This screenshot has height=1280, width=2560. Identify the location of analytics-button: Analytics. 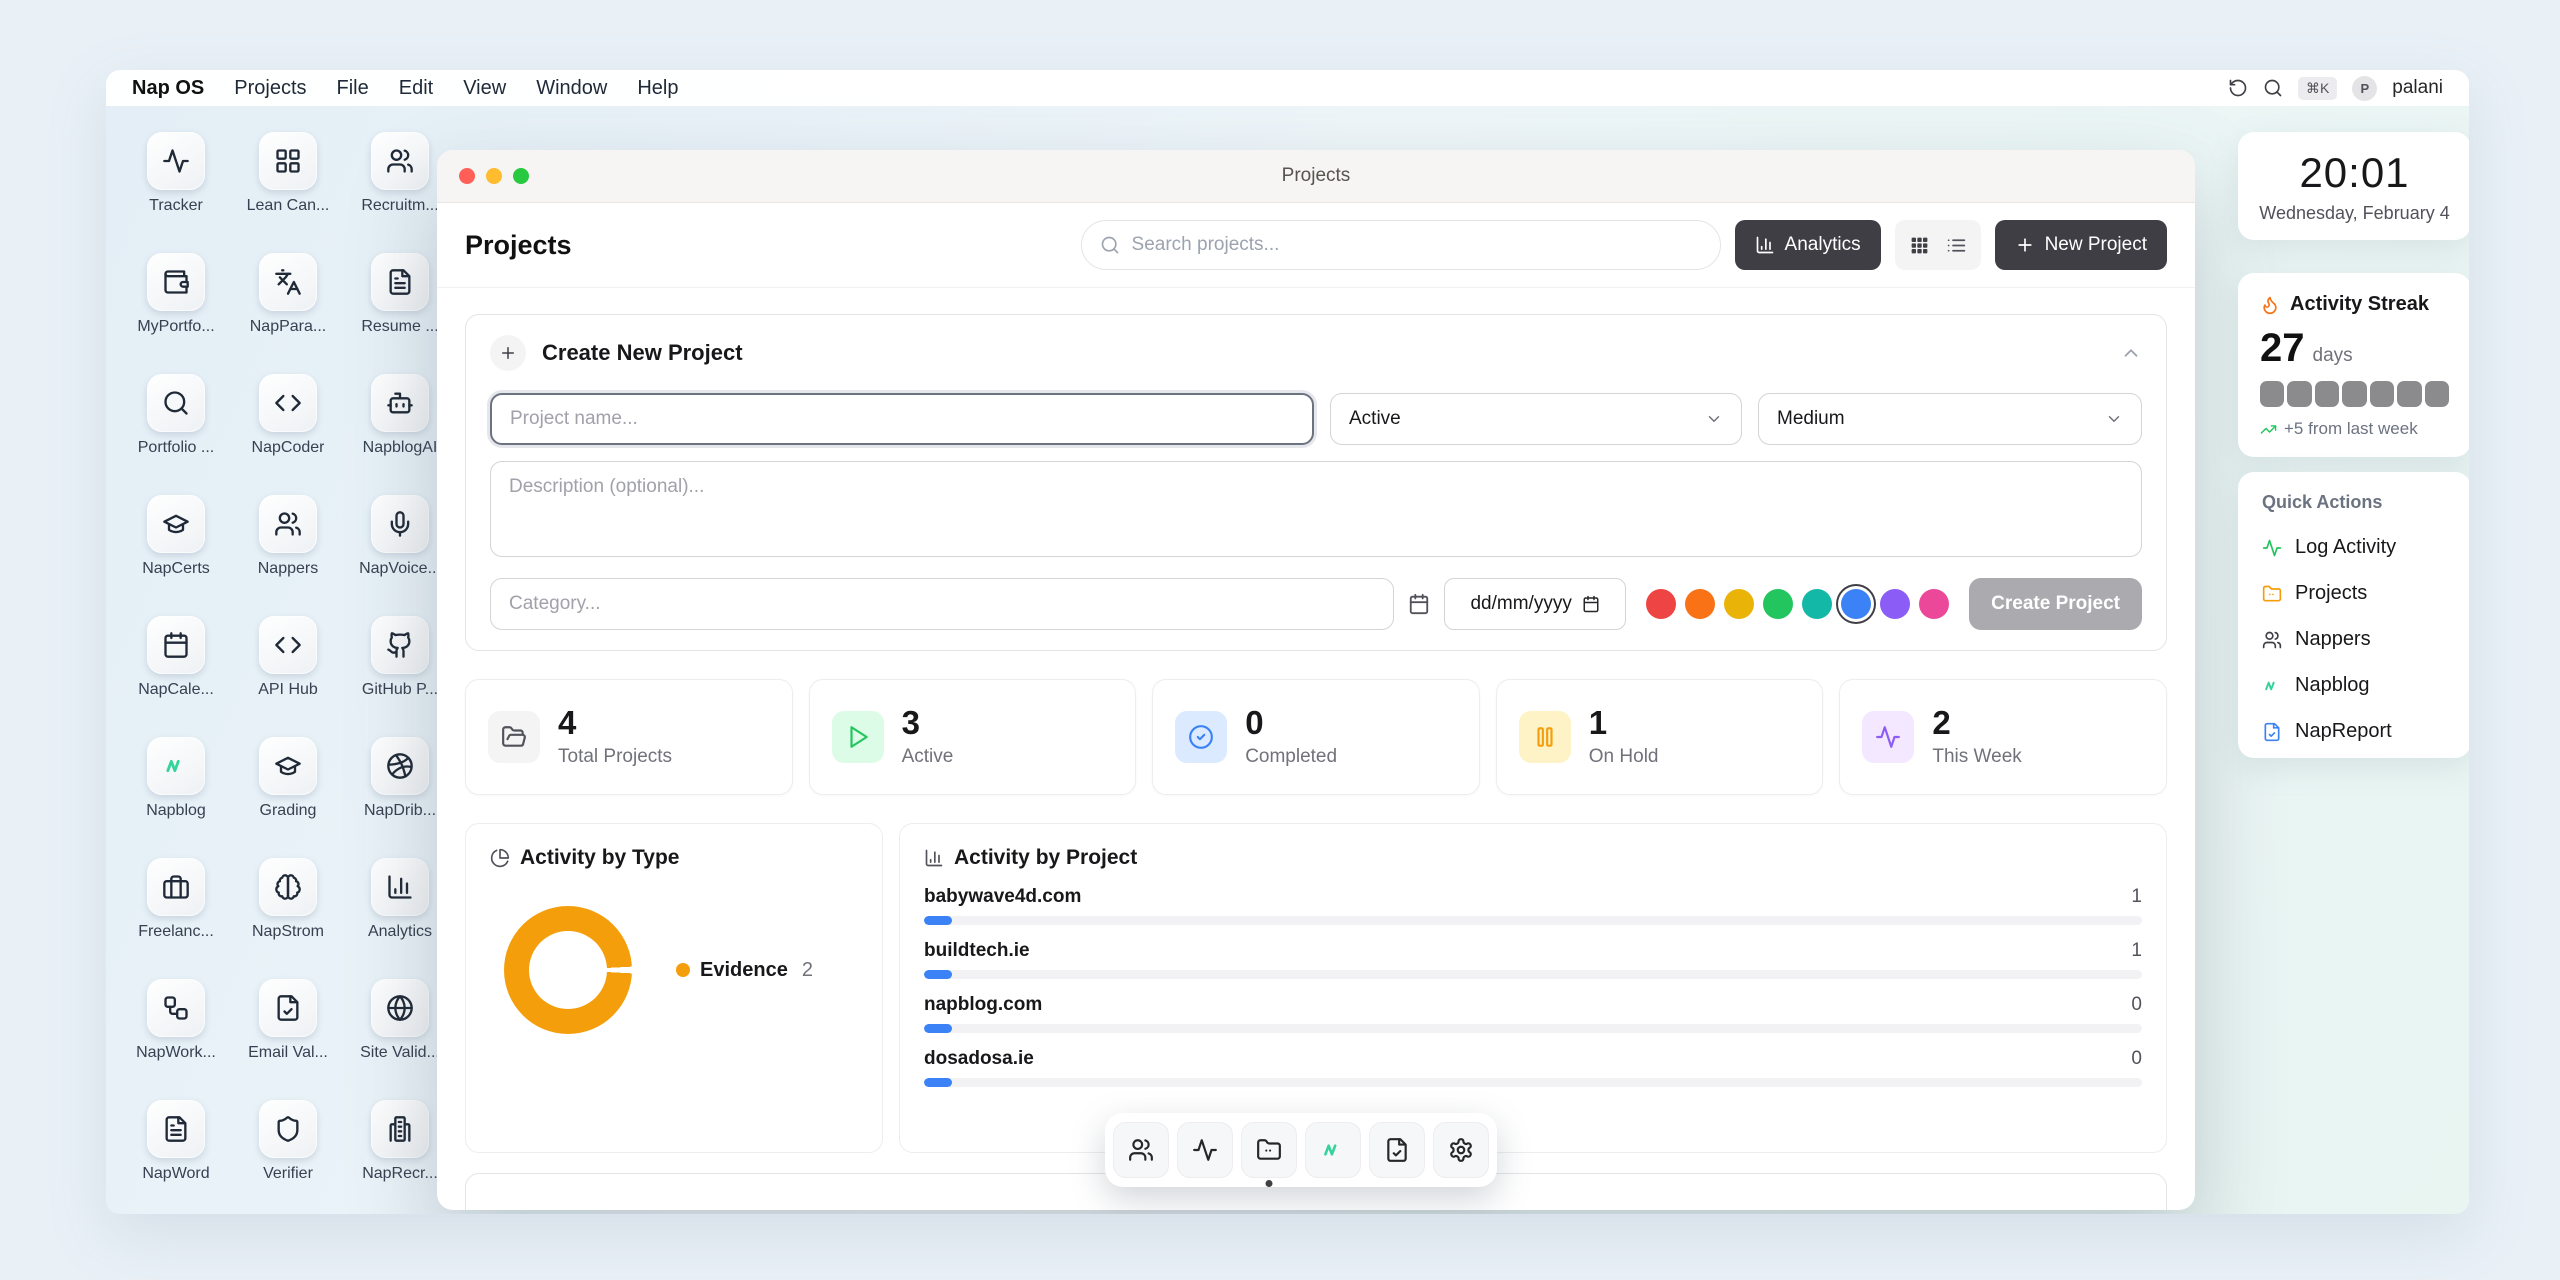
(1807, 245).